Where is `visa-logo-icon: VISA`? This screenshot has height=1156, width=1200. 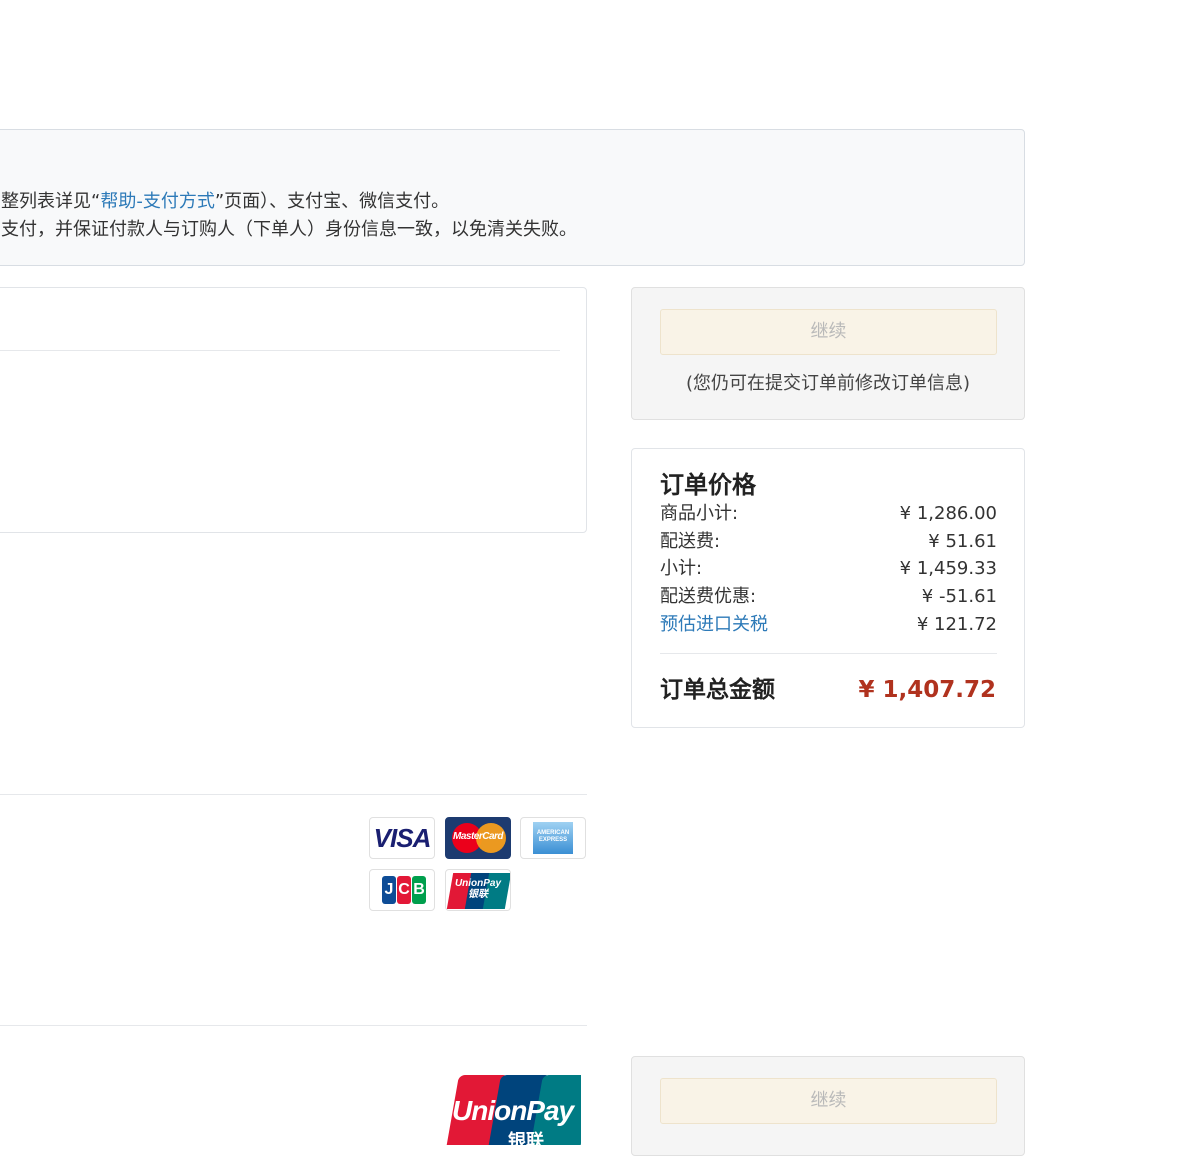 visa-logo-icon: VISA is located at coordinates (402, 838).